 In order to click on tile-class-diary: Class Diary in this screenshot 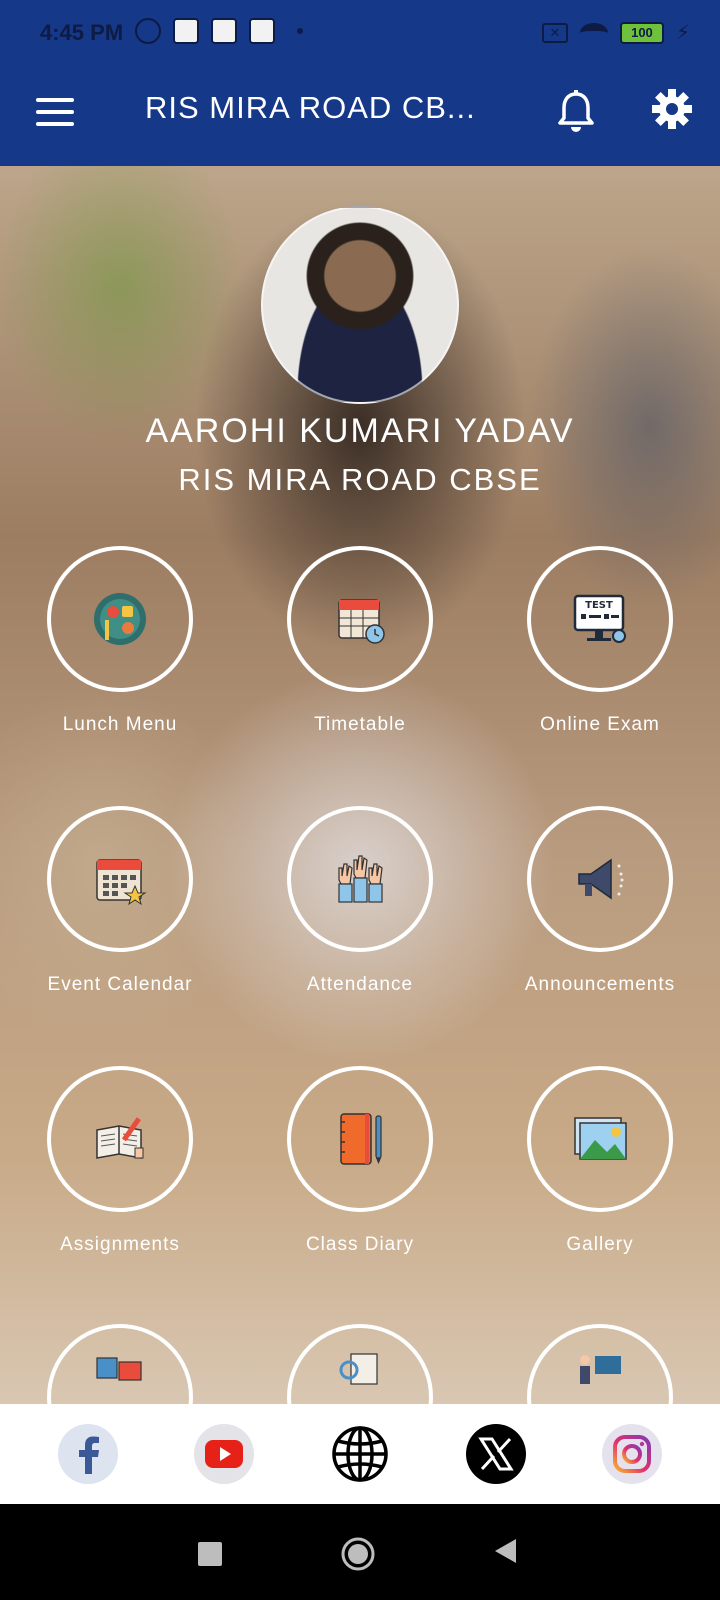, I will do `click(360, 1171)`.